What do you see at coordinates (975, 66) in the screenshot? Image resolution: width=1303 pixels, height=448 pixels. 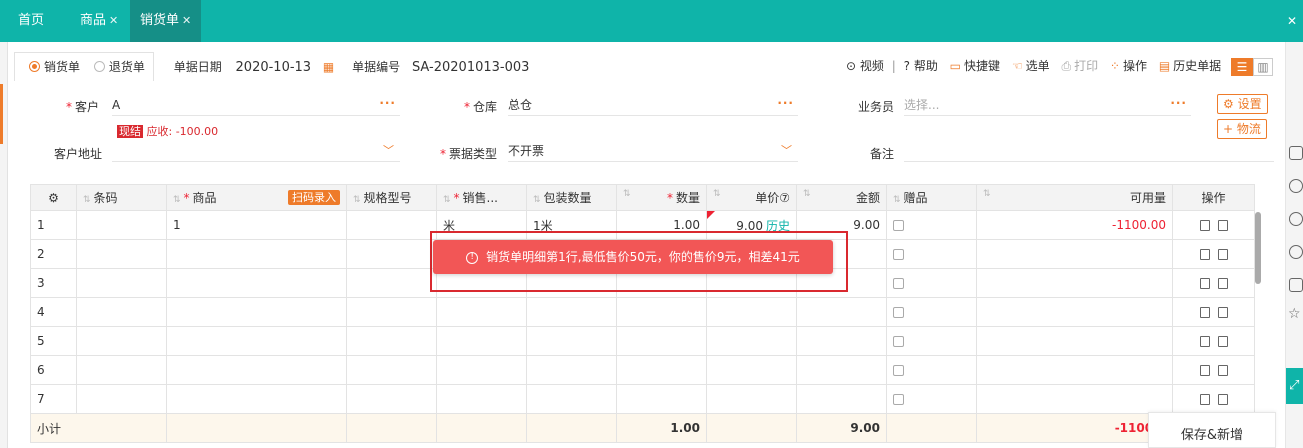 I see `shortcut-button: ▭ 快捷键` at bounding box center [975, 66].